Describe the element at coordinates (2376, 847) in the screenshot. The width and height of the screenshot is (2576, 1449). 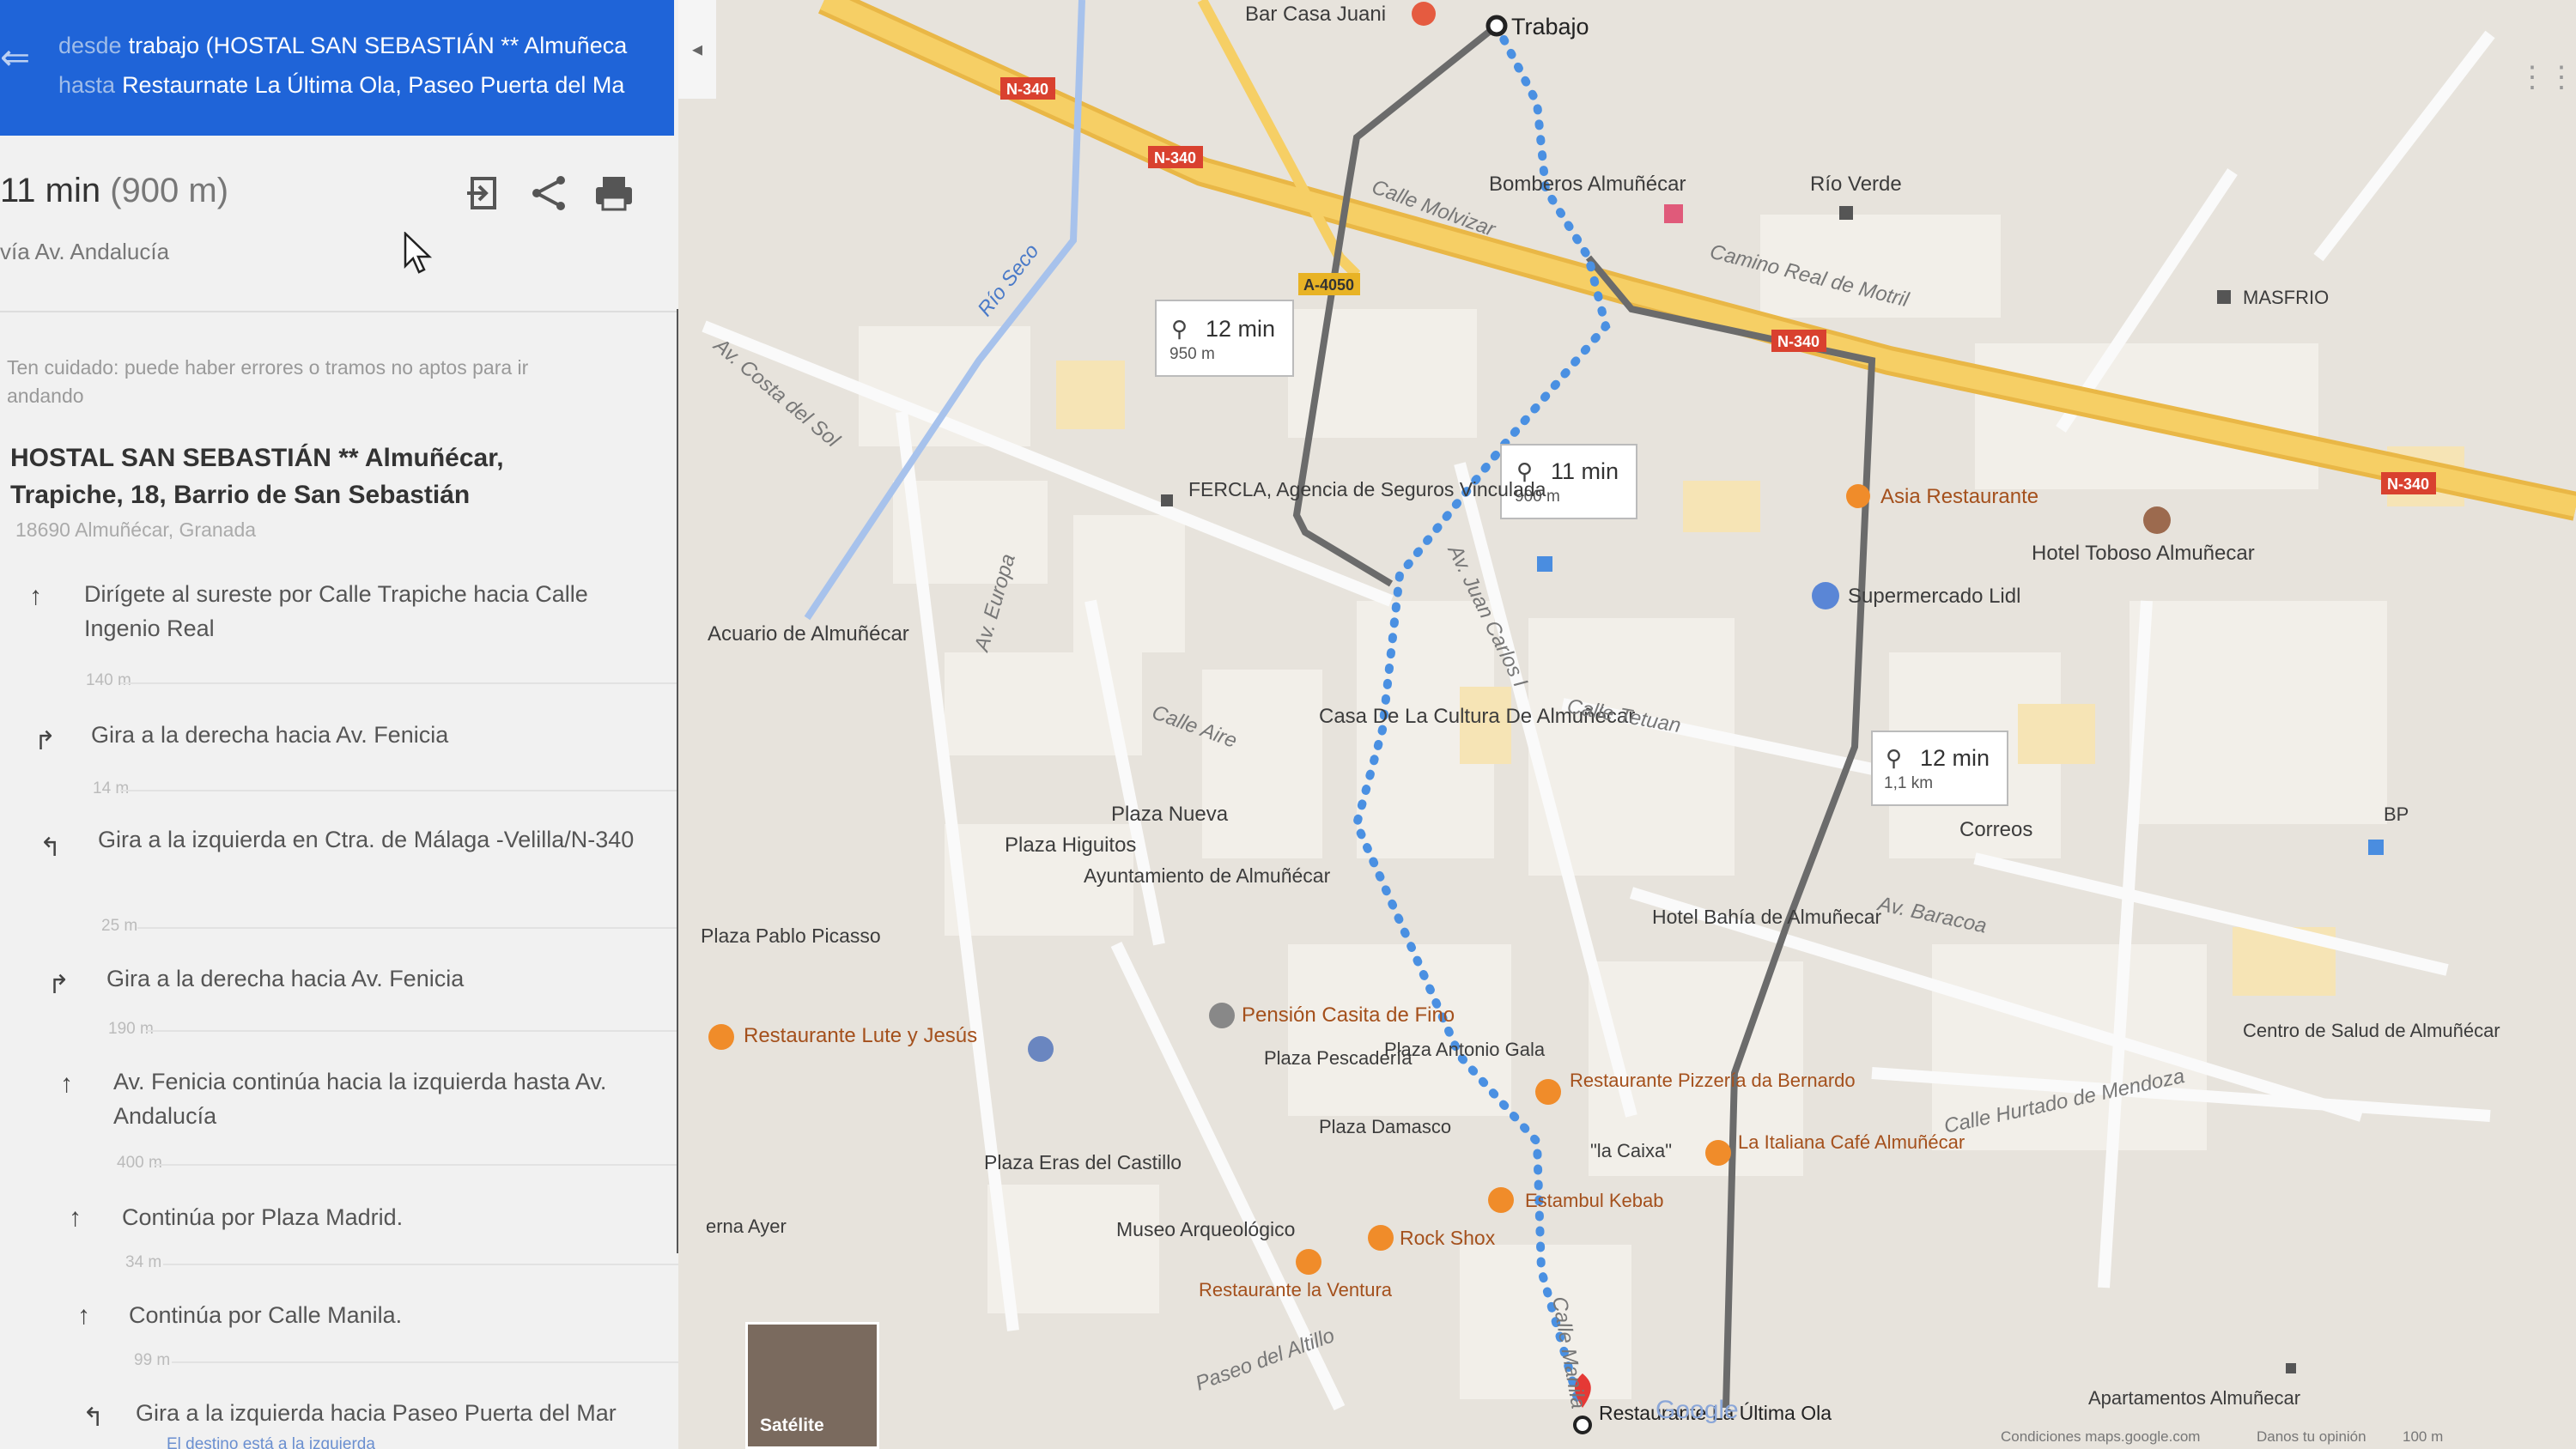
I see `gas-station-icon` at that location.